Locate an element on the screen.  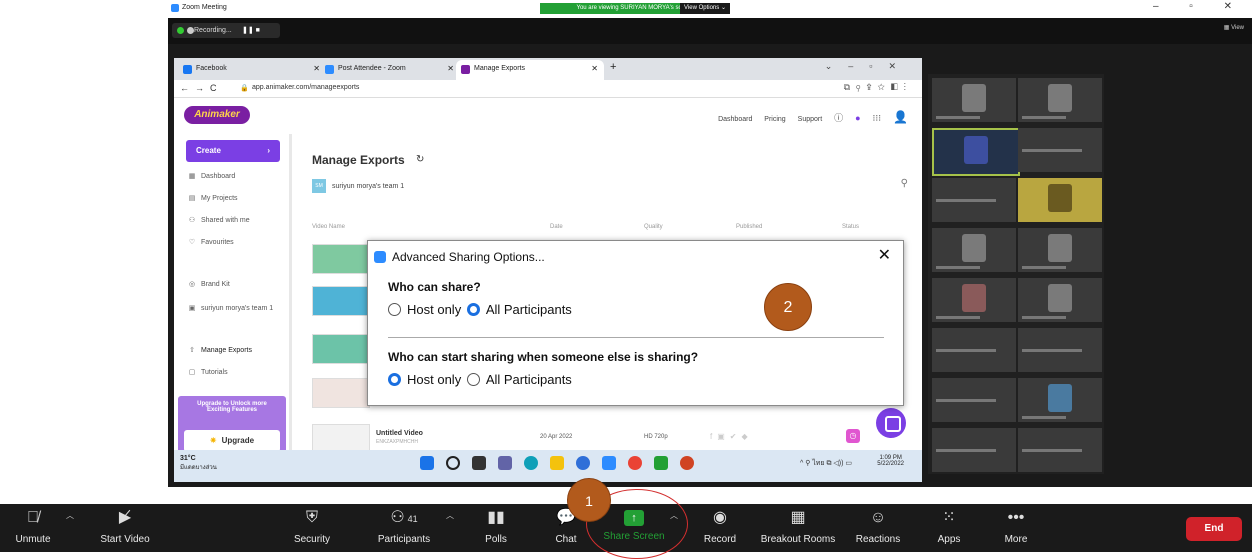
more-button: ••• More is located at coordinates (1016, 528).